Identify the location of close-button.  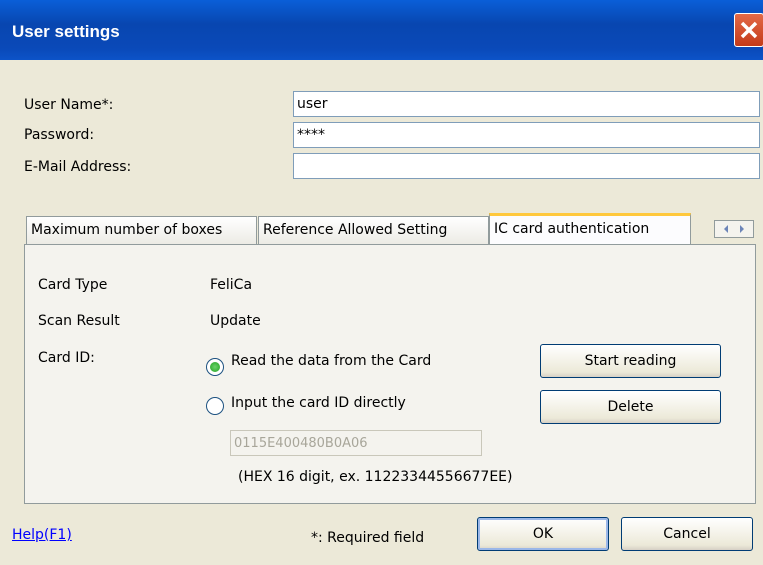
(748, 30).